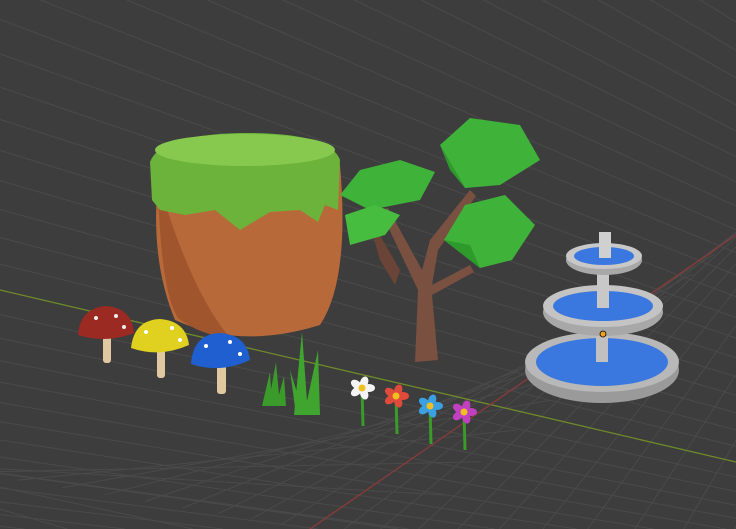 The width and height of the screenshot is (736, 529). Describe the element at coordinates (602, 317) in the screenshot. I see `fountain` at that location.